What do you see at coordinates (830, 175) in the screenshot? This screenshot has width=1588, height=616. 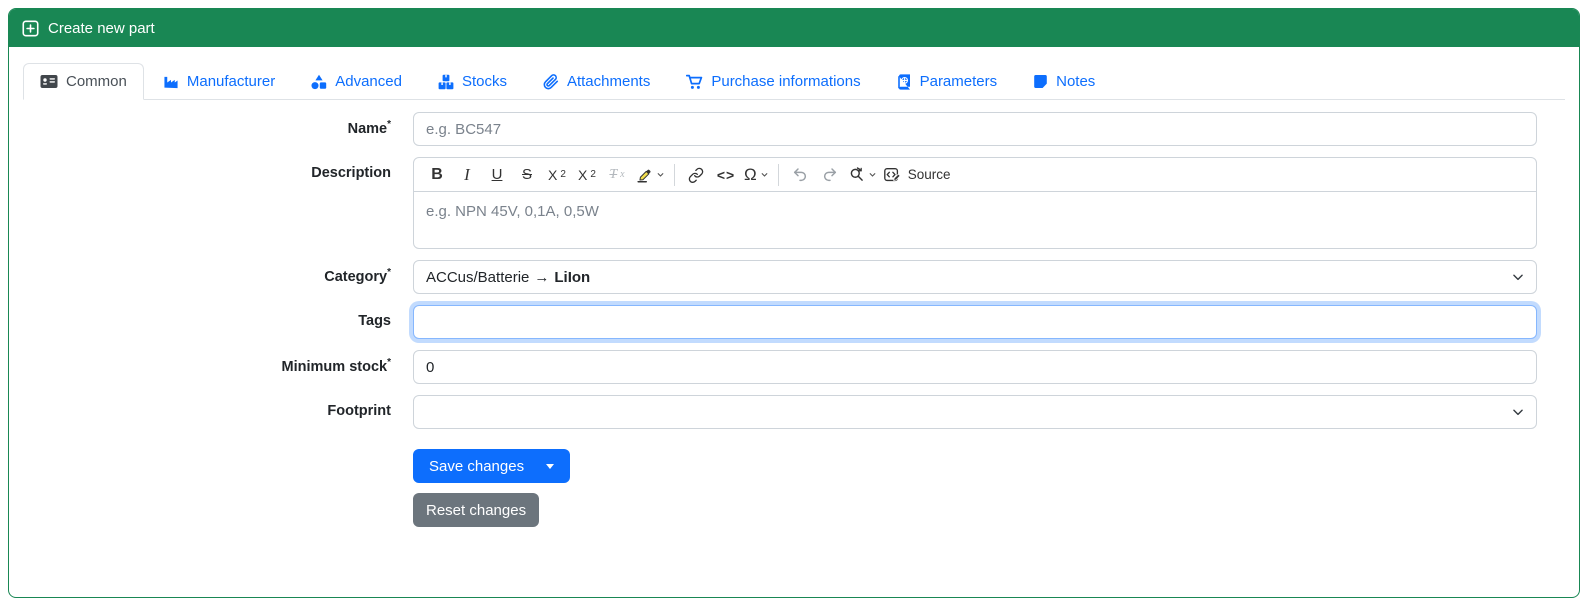 I see `redo-button` at bounding box center [830, 175].